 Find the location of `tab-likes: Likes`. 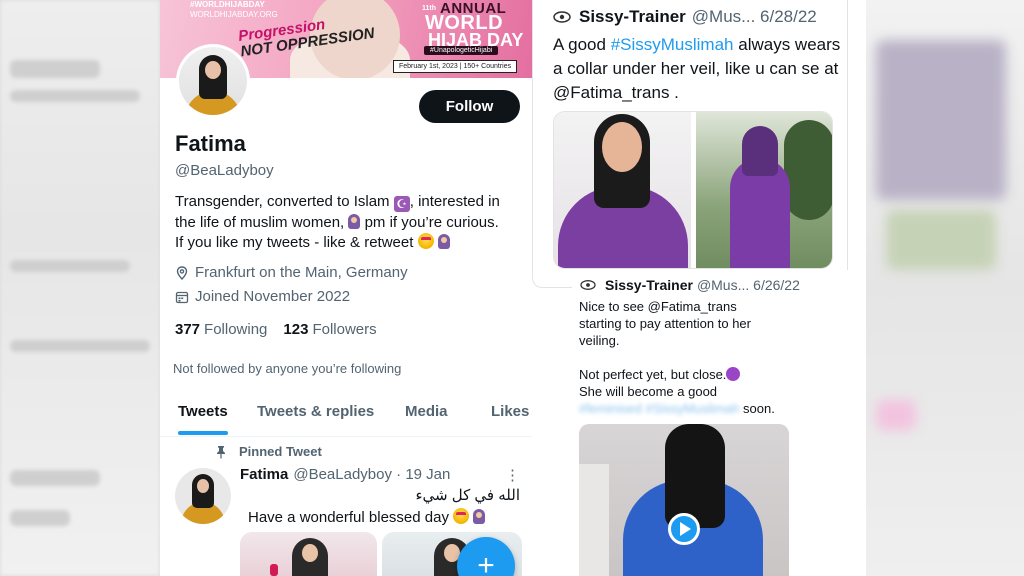

tab-likes: Likes is located at coordinates (510, 407).